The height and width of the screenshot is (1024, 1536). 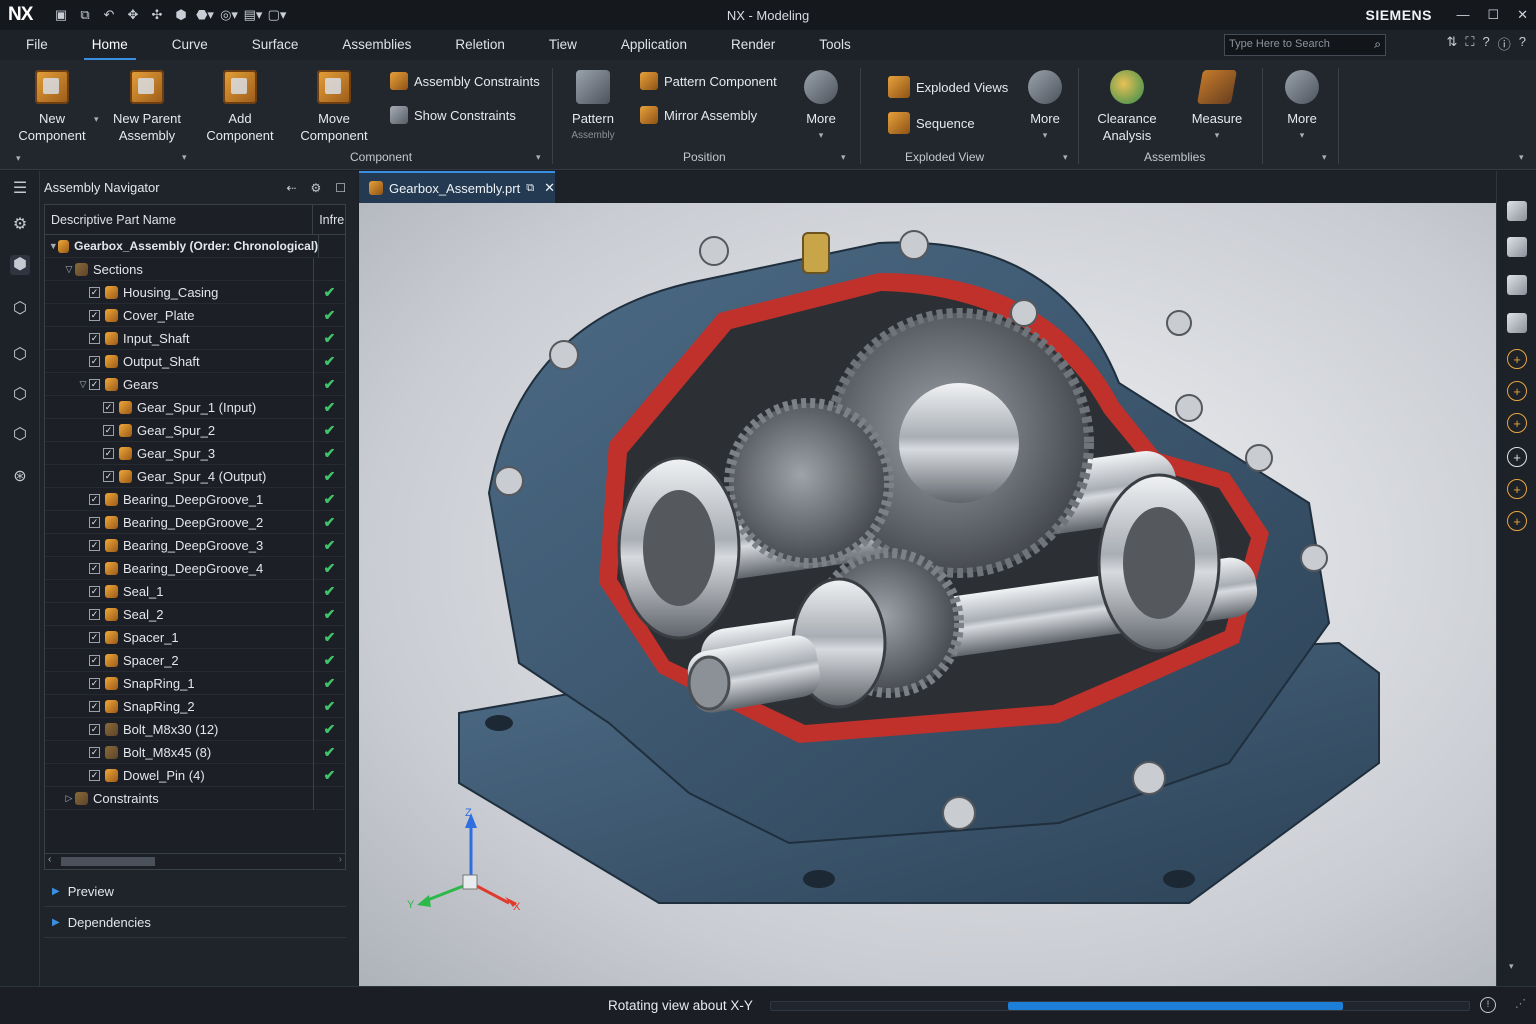 I want to click on tab-curve: Curve, so click(x=190, y=45).